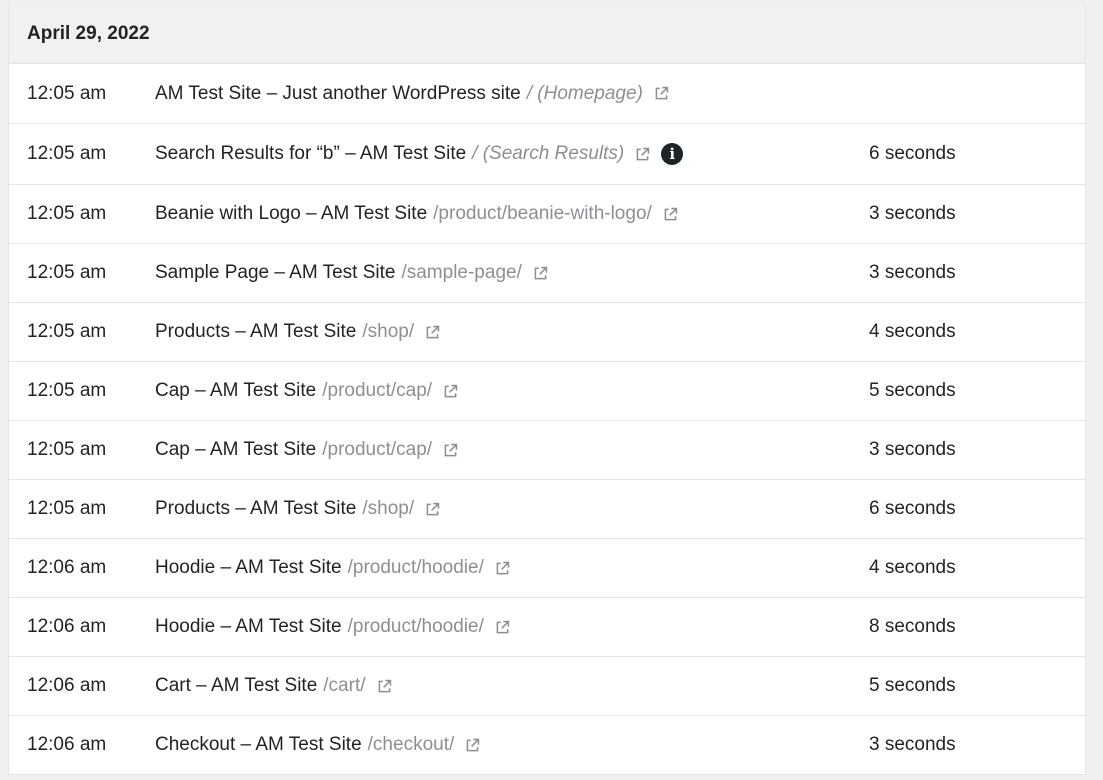 This screenshot has width=1103, height=780. I want to click on page-title: Sample Page – AM Test Site, so click(275, 272).